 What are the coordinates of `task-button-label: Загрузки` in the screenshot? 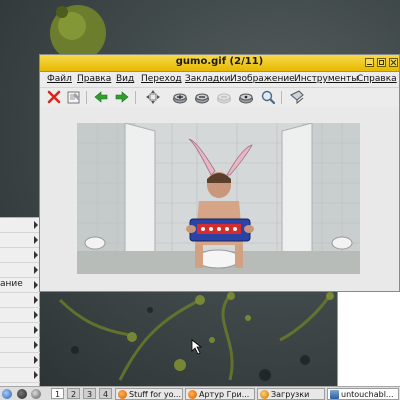 It's located at (290, 394).